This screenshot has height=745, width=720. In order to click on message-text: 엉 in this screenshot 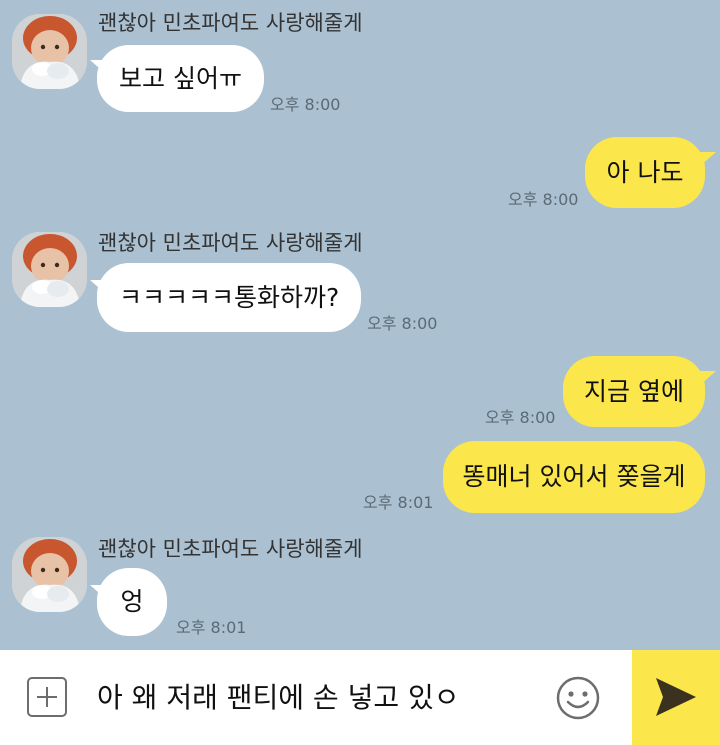, I will do `click(132, 601)`.